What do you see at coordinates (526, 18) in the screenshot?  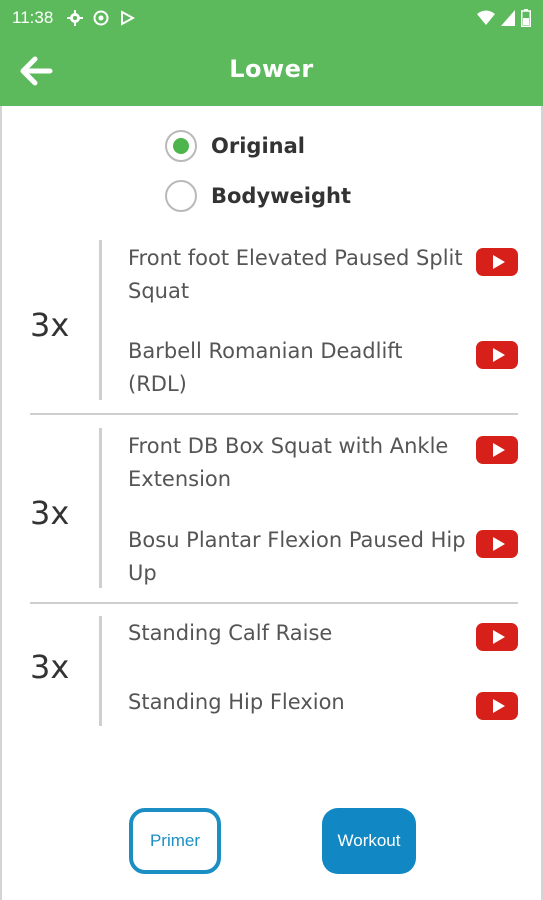 I see `battery-icon` at bounding box center [526, 18].